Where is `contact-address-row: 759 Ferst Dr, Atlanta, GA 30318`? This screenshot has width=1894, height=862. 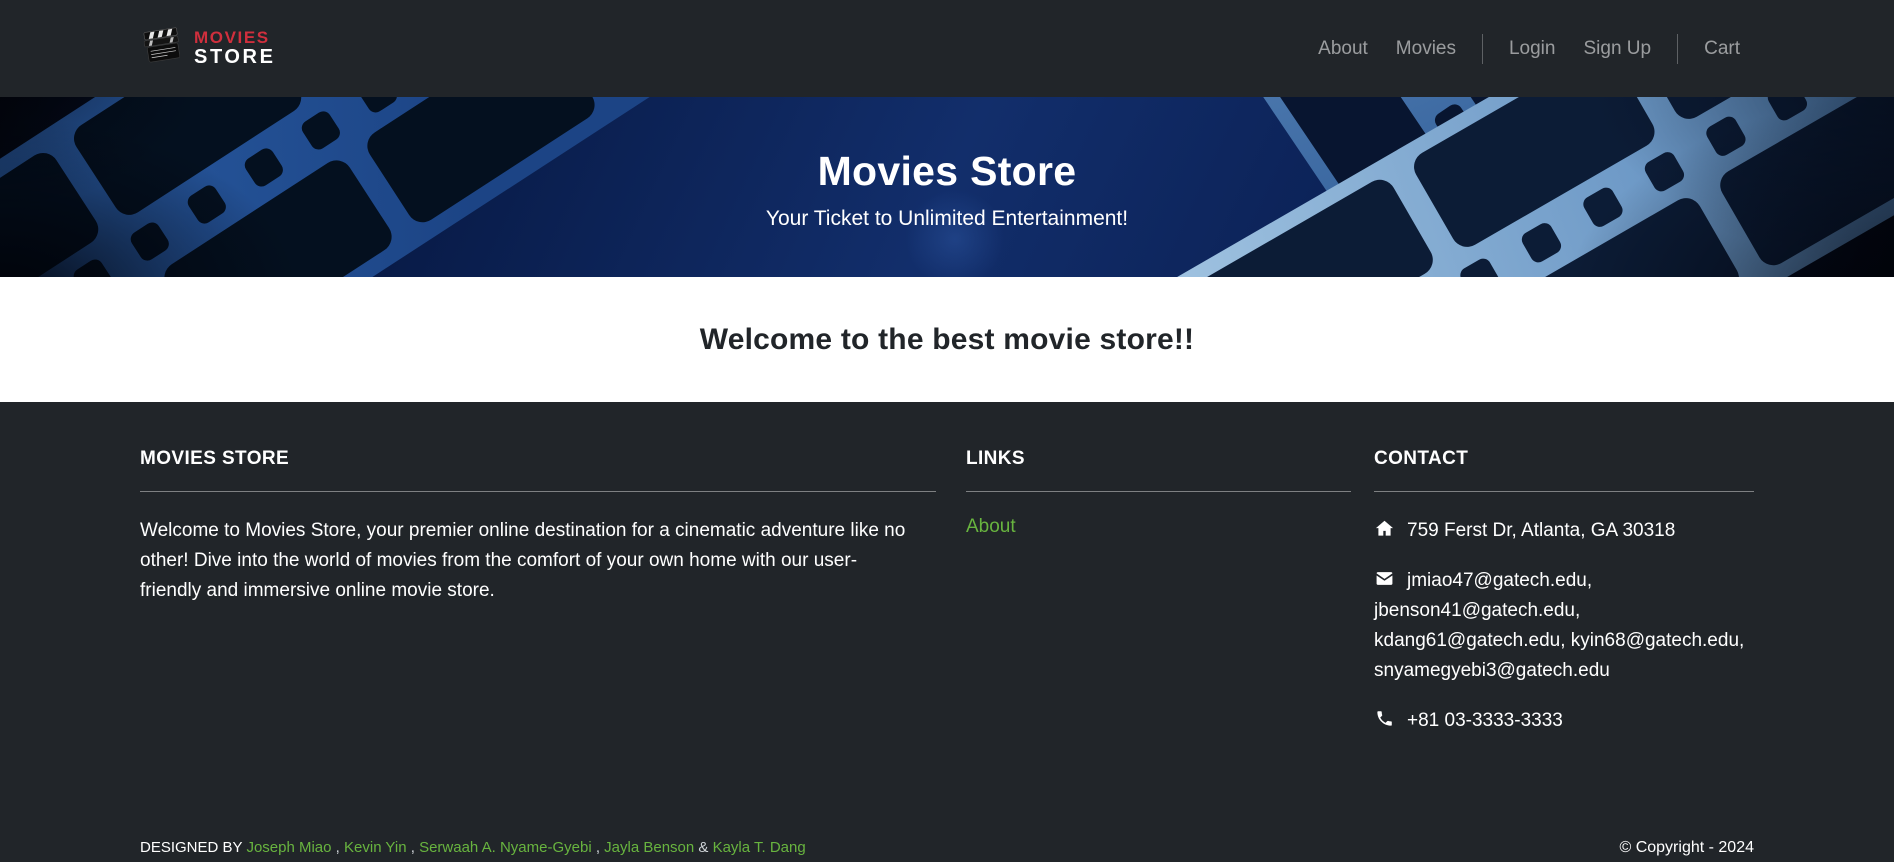
contact-address-row: 759 Ferst Dr, Atlanta, GA 30318 is located at coordinates (1564, 531).